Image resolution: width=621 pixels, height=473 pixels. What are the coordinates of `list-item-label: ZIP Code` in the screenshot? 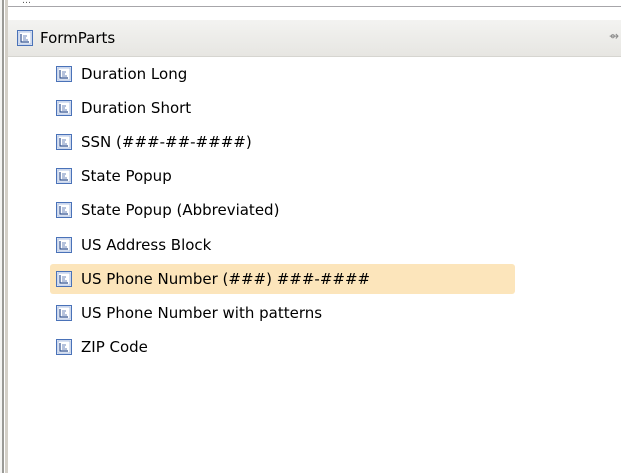 It's located at (114, 347).